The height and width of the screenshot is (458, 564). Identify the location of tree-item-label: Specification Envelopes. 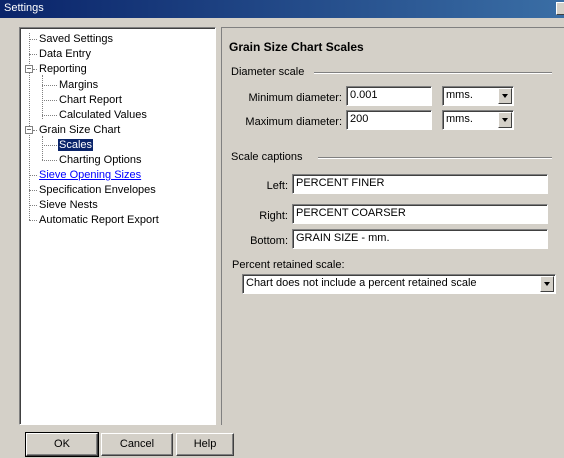
(97, 190).